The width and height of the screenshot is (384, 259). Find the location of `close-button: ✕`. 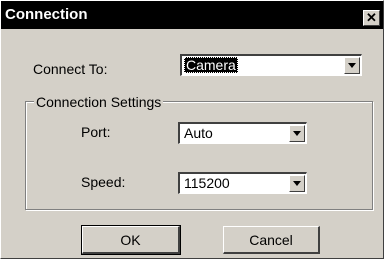

close-button: ✕ is located at coordinates (371, 18).